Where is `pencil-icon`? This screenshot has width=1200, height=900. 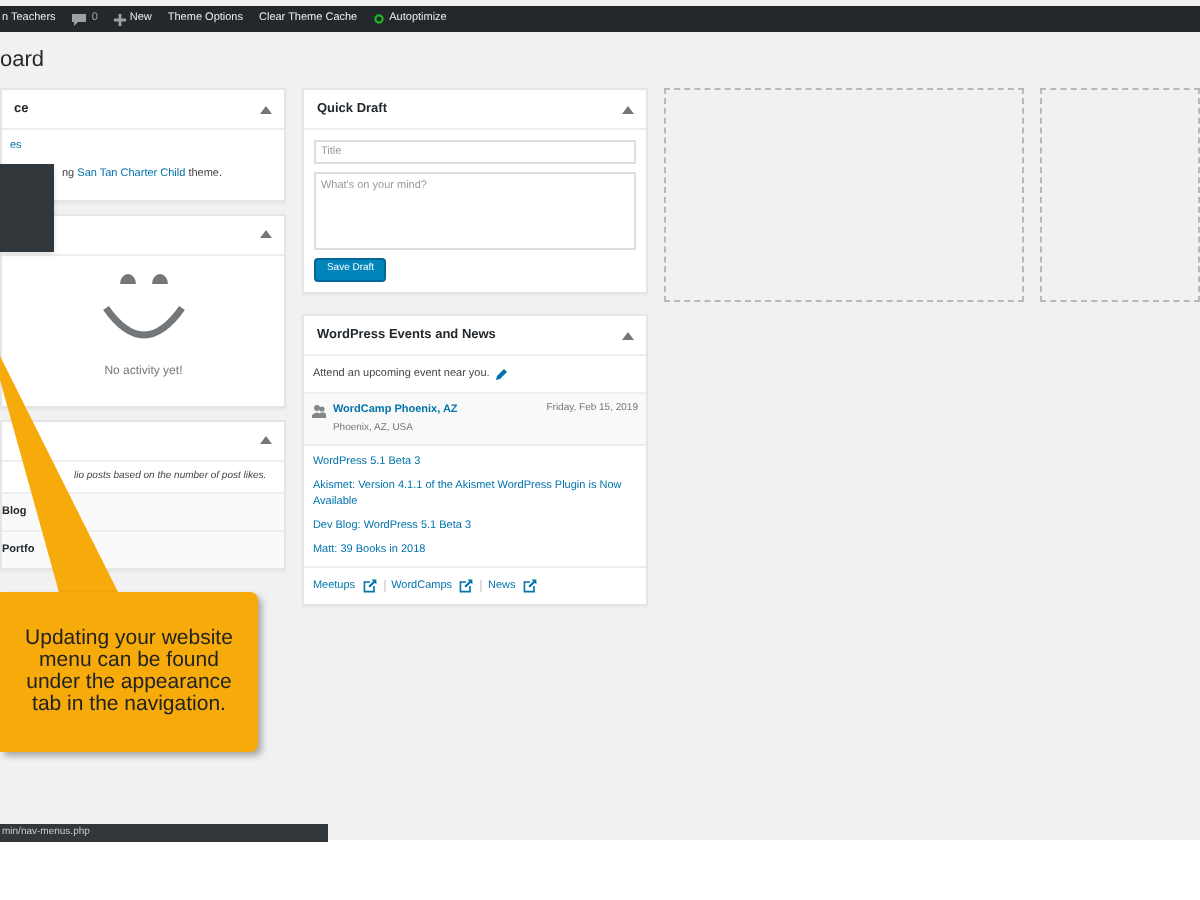 pencil-icon is located at coordinates (501, 374).